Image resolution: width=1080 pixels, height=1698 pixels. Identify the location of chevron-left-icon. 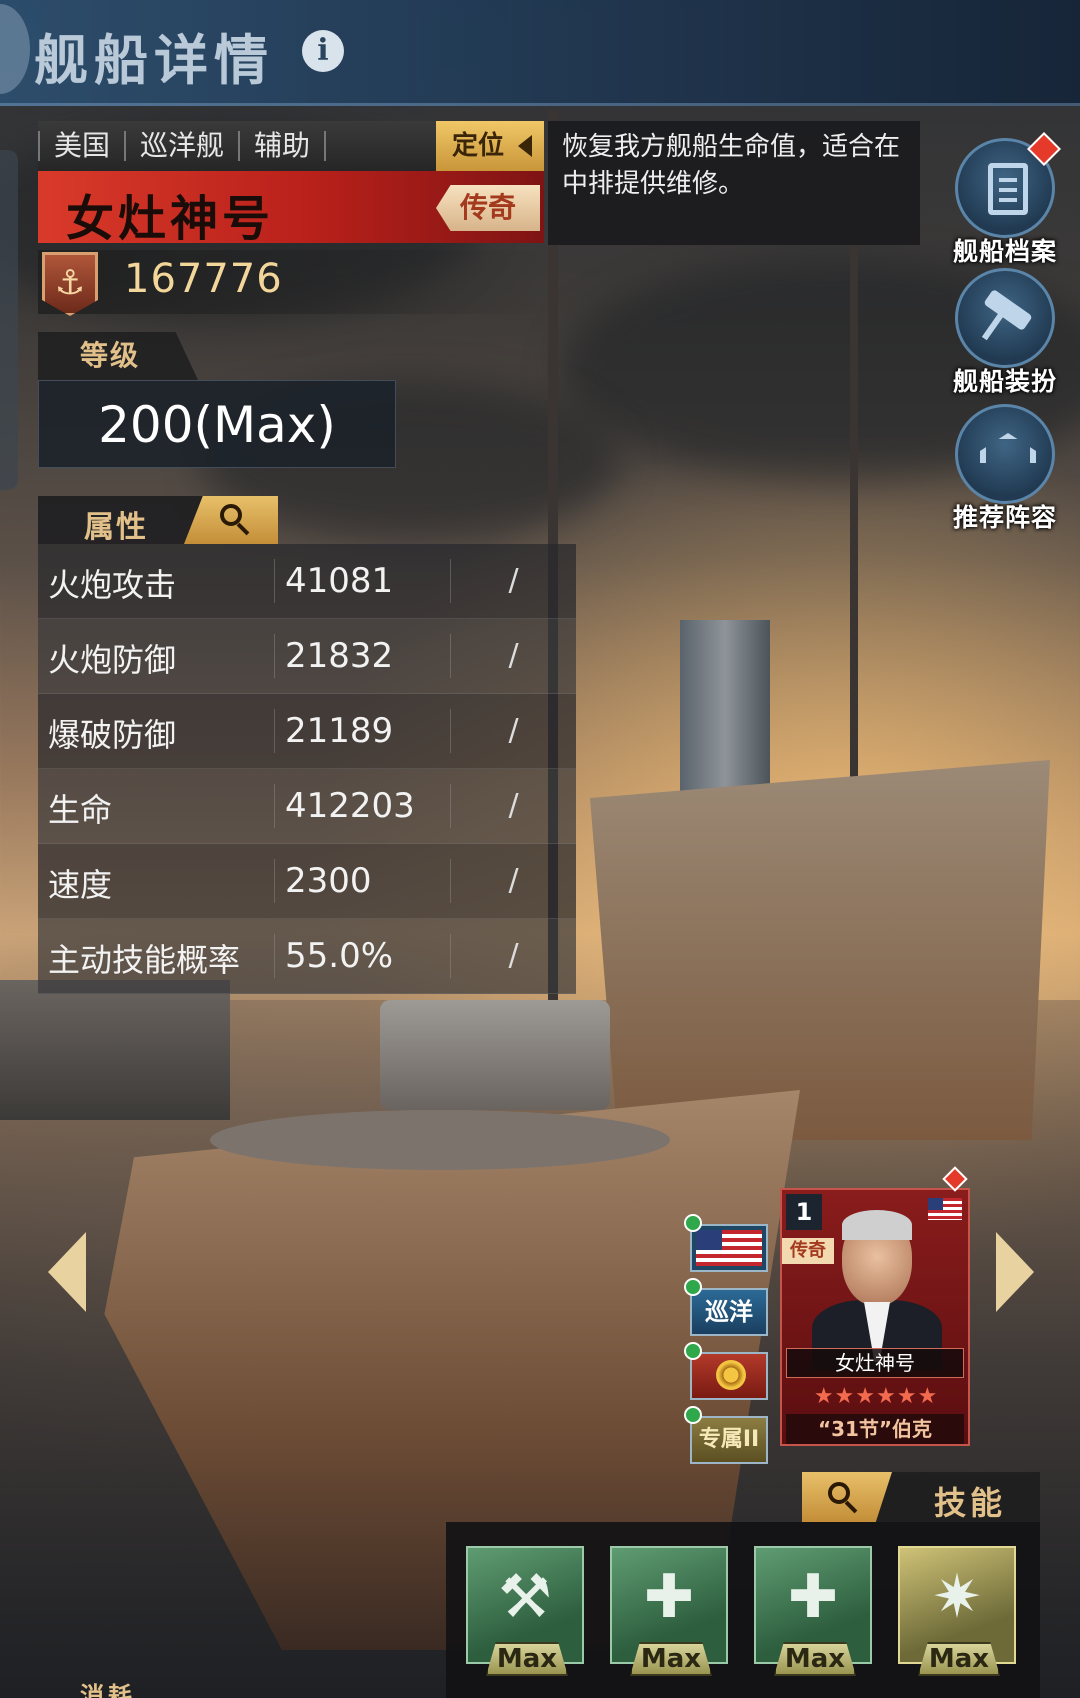
(67, 1272).